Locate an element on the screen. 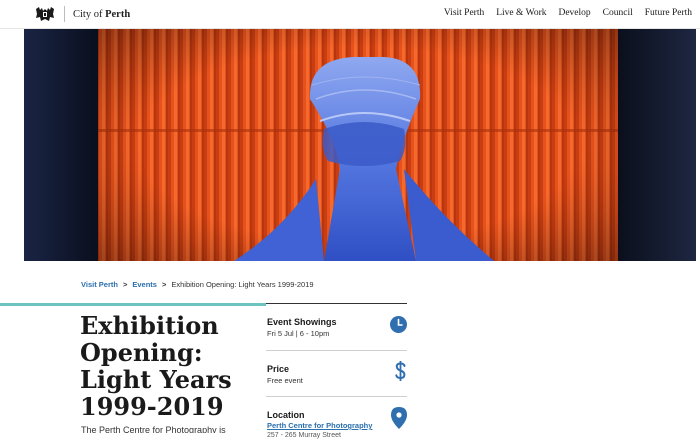 This screenshot has width=700, height=439. dollar-icon is located at coordinates (400, 371).